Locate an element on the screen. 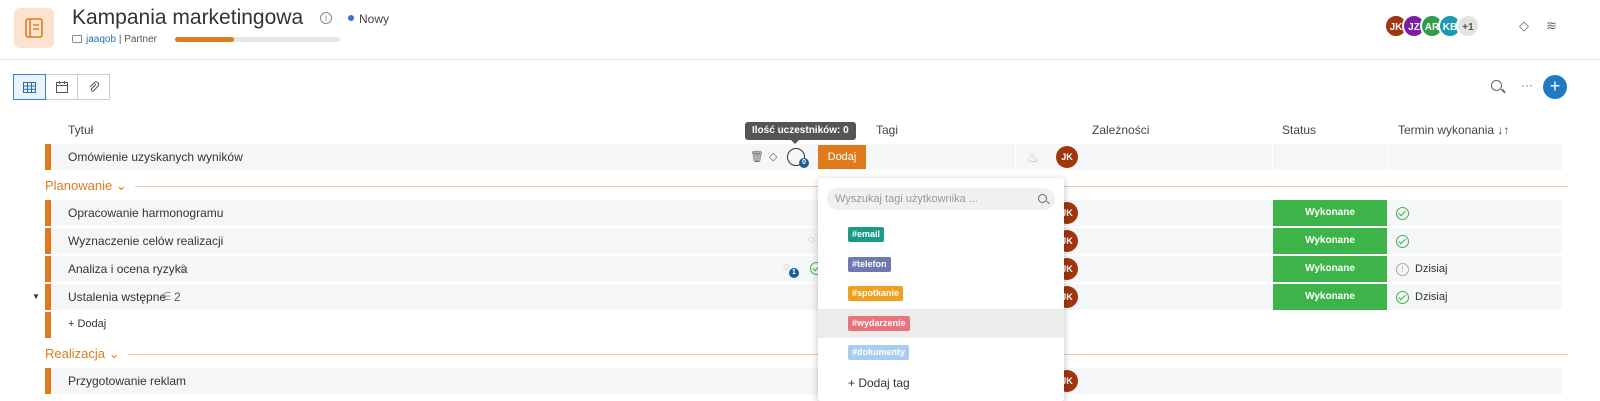 This screenshot has height=401, width=1600. layers-icon: ≋ is located at coordinates (1551, 26).